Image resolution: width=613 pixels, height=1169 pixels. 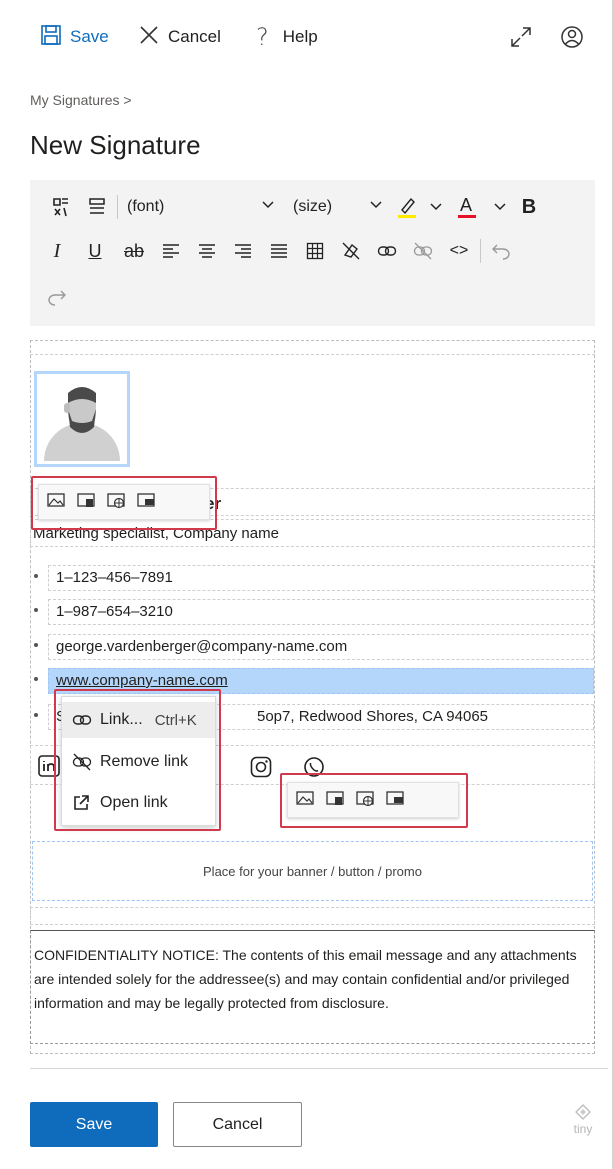 I want to click on save-icon, so click(x=51, y=37).